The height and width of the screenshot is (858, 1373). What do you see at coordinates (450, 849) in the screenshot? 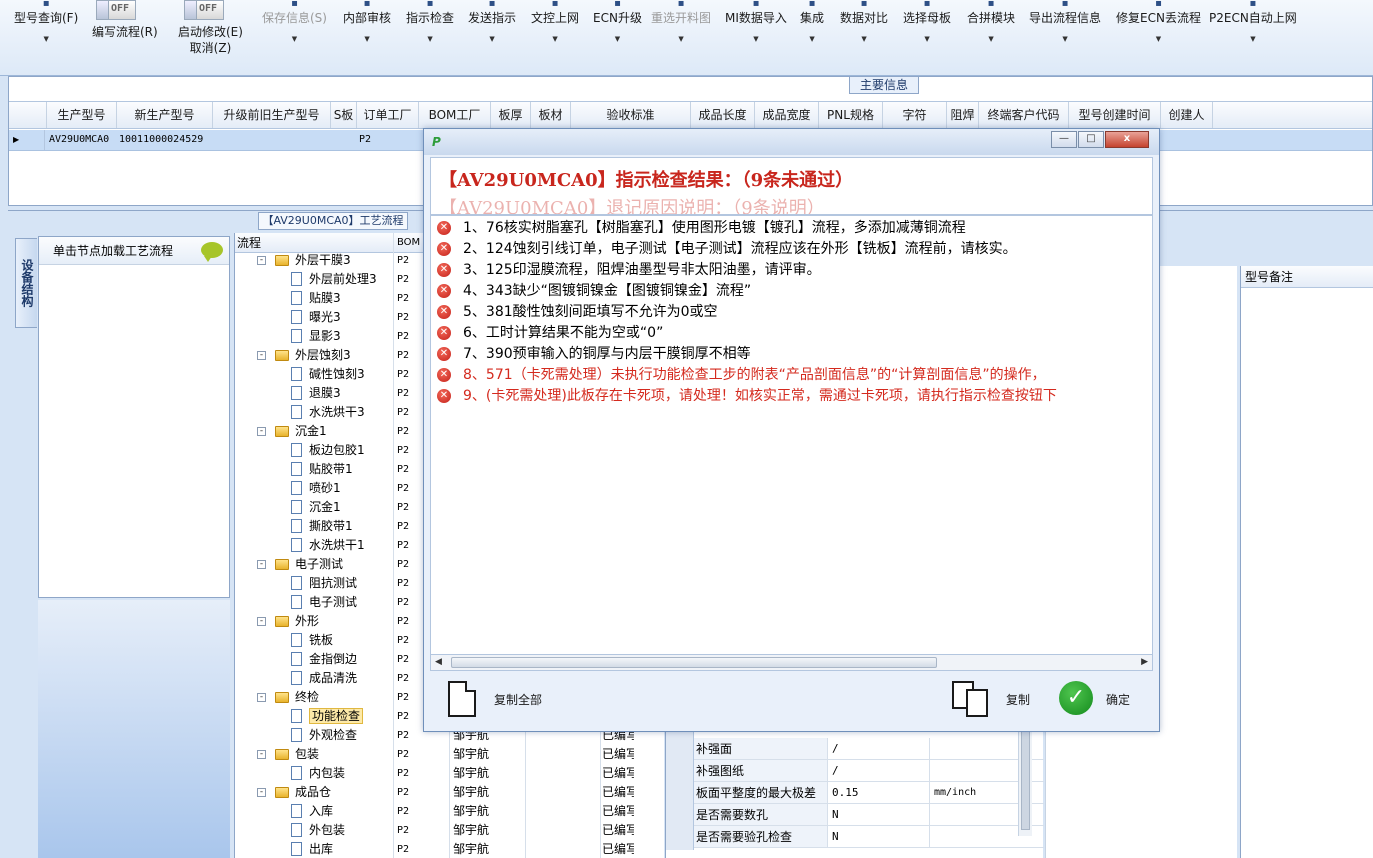
I see `tree-node: 出库 P2 邹宇航 已编写` at bounding box center [450, 849].